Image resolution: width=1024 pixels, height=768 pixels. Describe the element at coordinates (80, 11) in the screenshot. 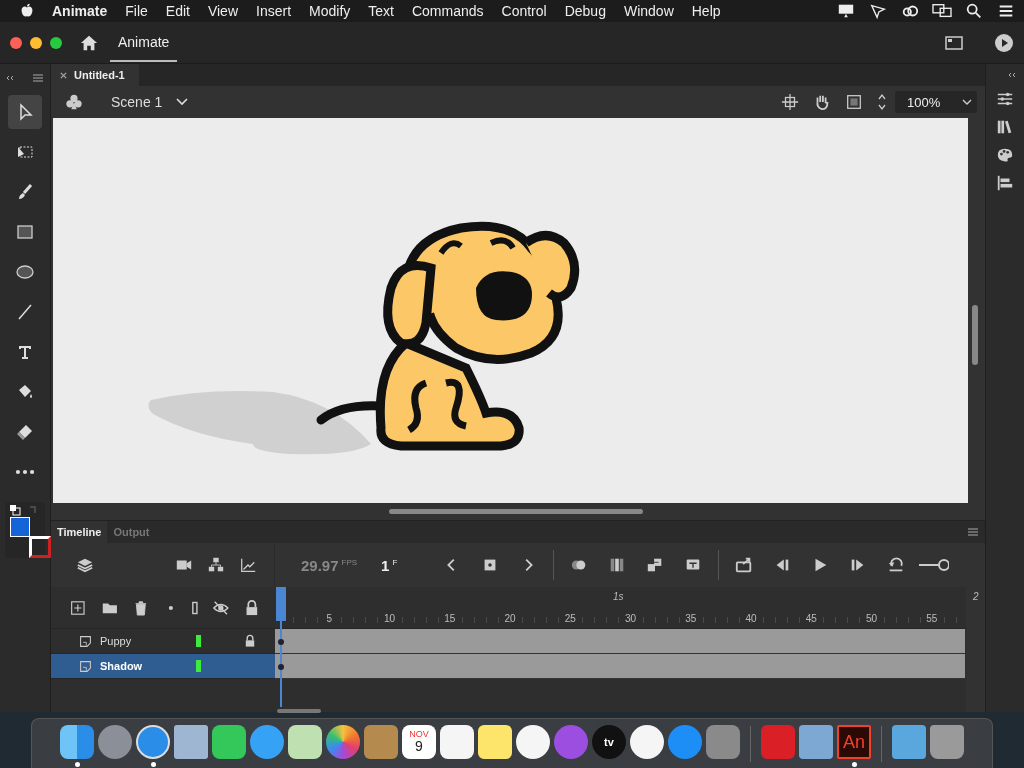

I see `app-menu: Animate` at that location.